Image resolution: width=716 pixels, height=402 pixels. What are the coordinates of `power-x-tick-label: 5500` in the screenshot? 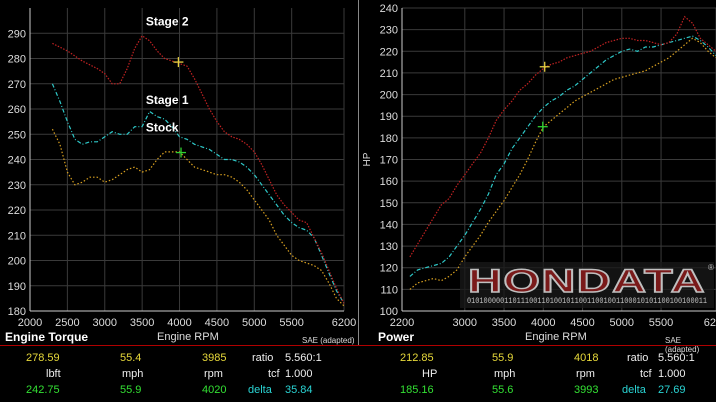 It's located at (661, 323).